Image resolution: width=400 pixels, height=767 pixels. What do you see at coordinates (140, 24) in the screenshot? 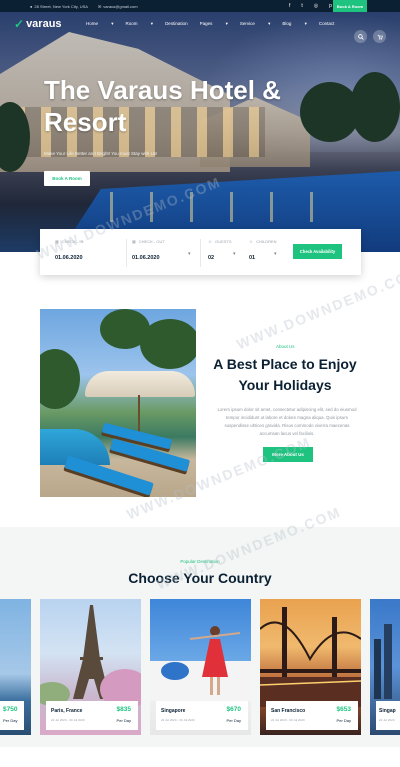
I see `menu-item-room: Room ▾` at bounding box center [140, 24].